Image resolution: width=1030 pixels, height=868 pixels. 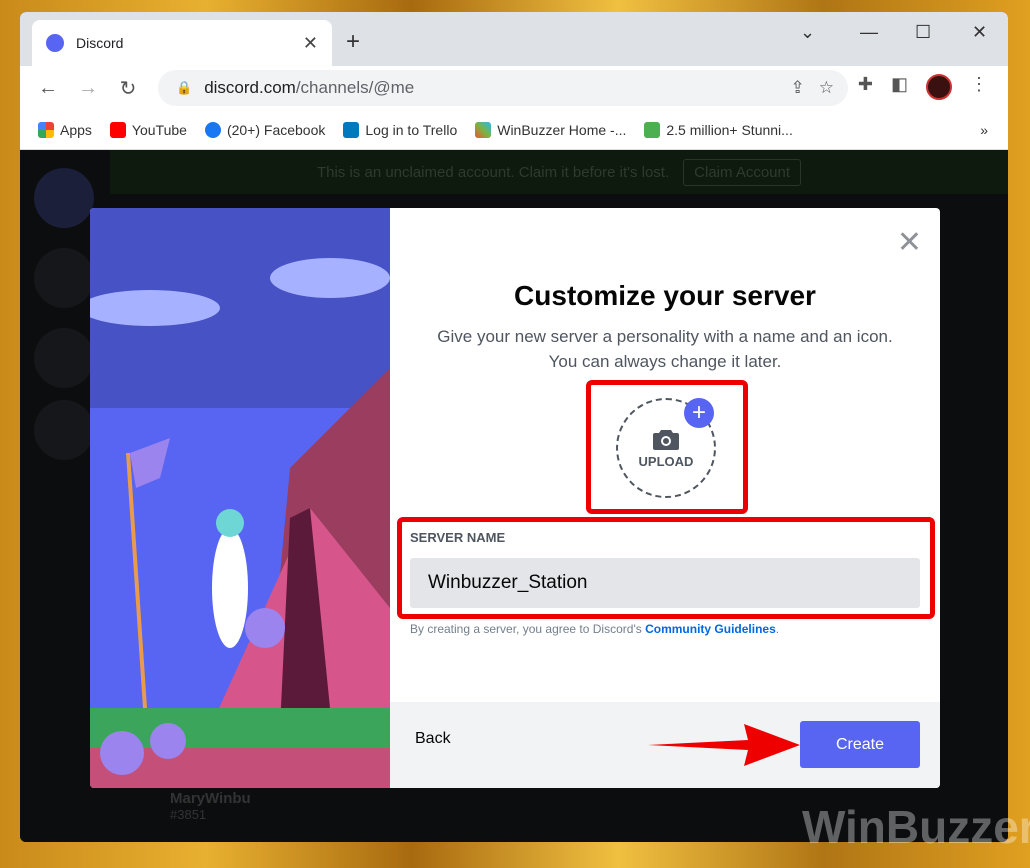 I want to click on server-name-input, so click(x=665, y=583).